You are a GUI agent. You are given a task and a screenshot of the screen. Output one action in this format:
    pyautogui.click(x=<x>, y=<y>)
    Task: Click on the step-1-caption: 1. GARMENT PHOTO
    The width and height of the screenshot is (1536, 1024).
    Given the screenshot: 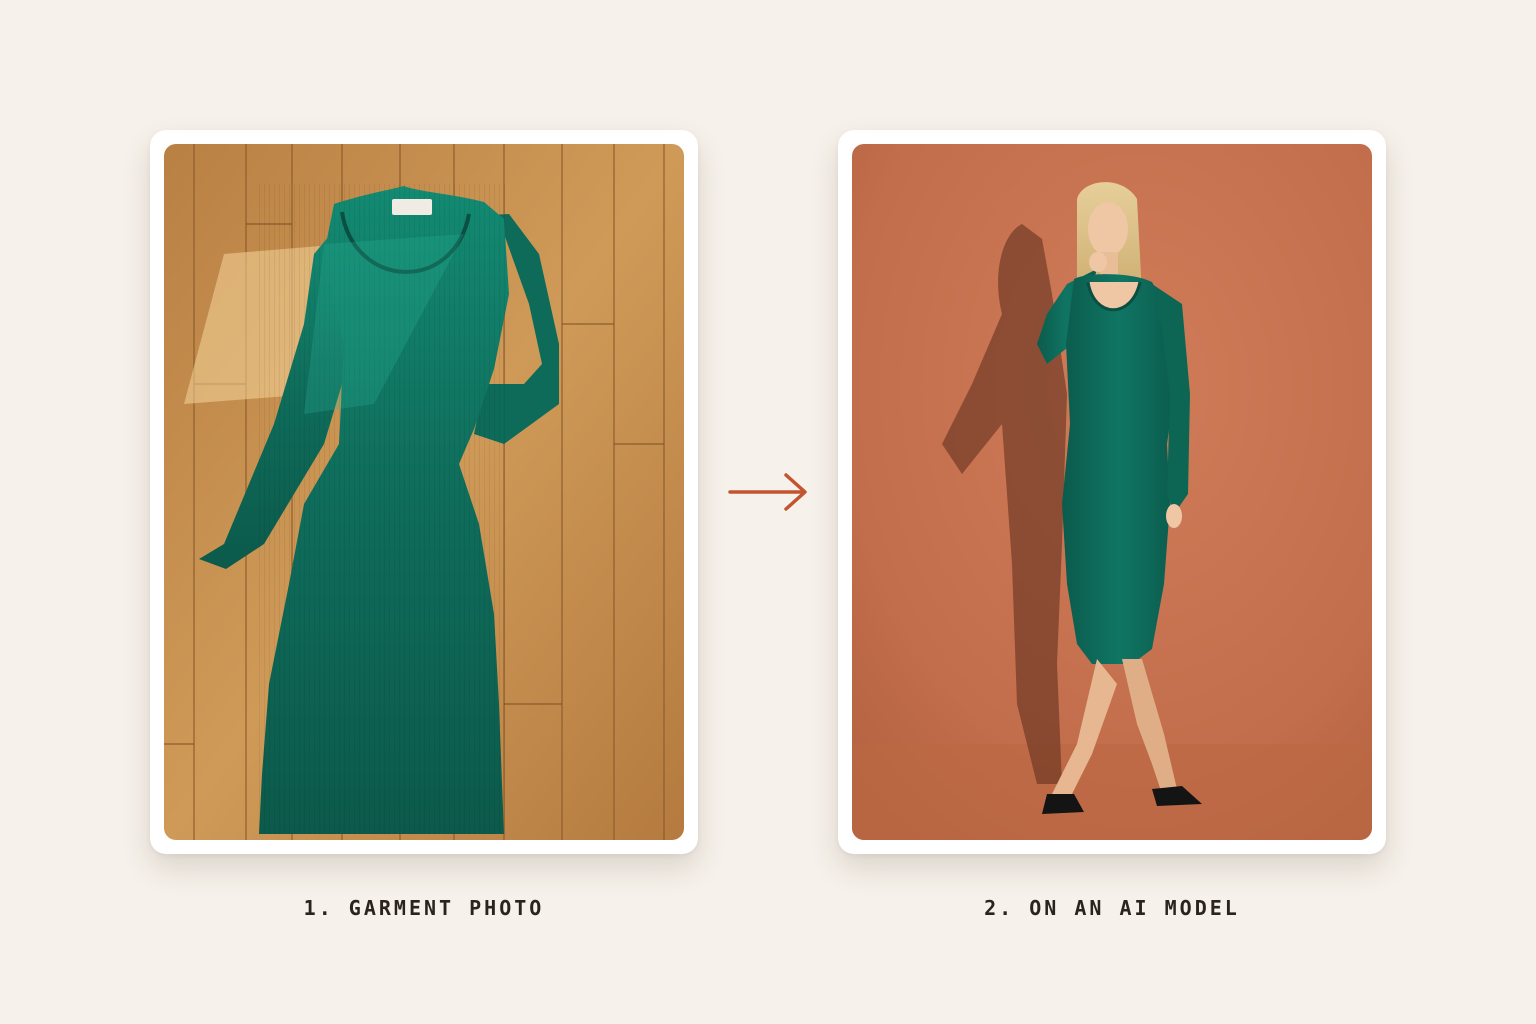 What is the action you would take?
    pyautogui.click(x=424, y=908)
    